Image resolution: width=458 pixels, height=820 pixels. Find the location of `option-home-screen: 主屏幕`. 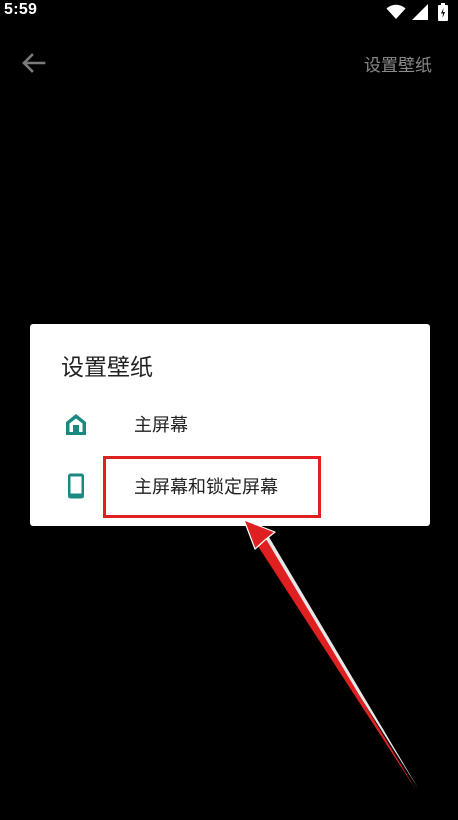

option-home-screen: 主屏幕 is located at coordinates (230, 424).